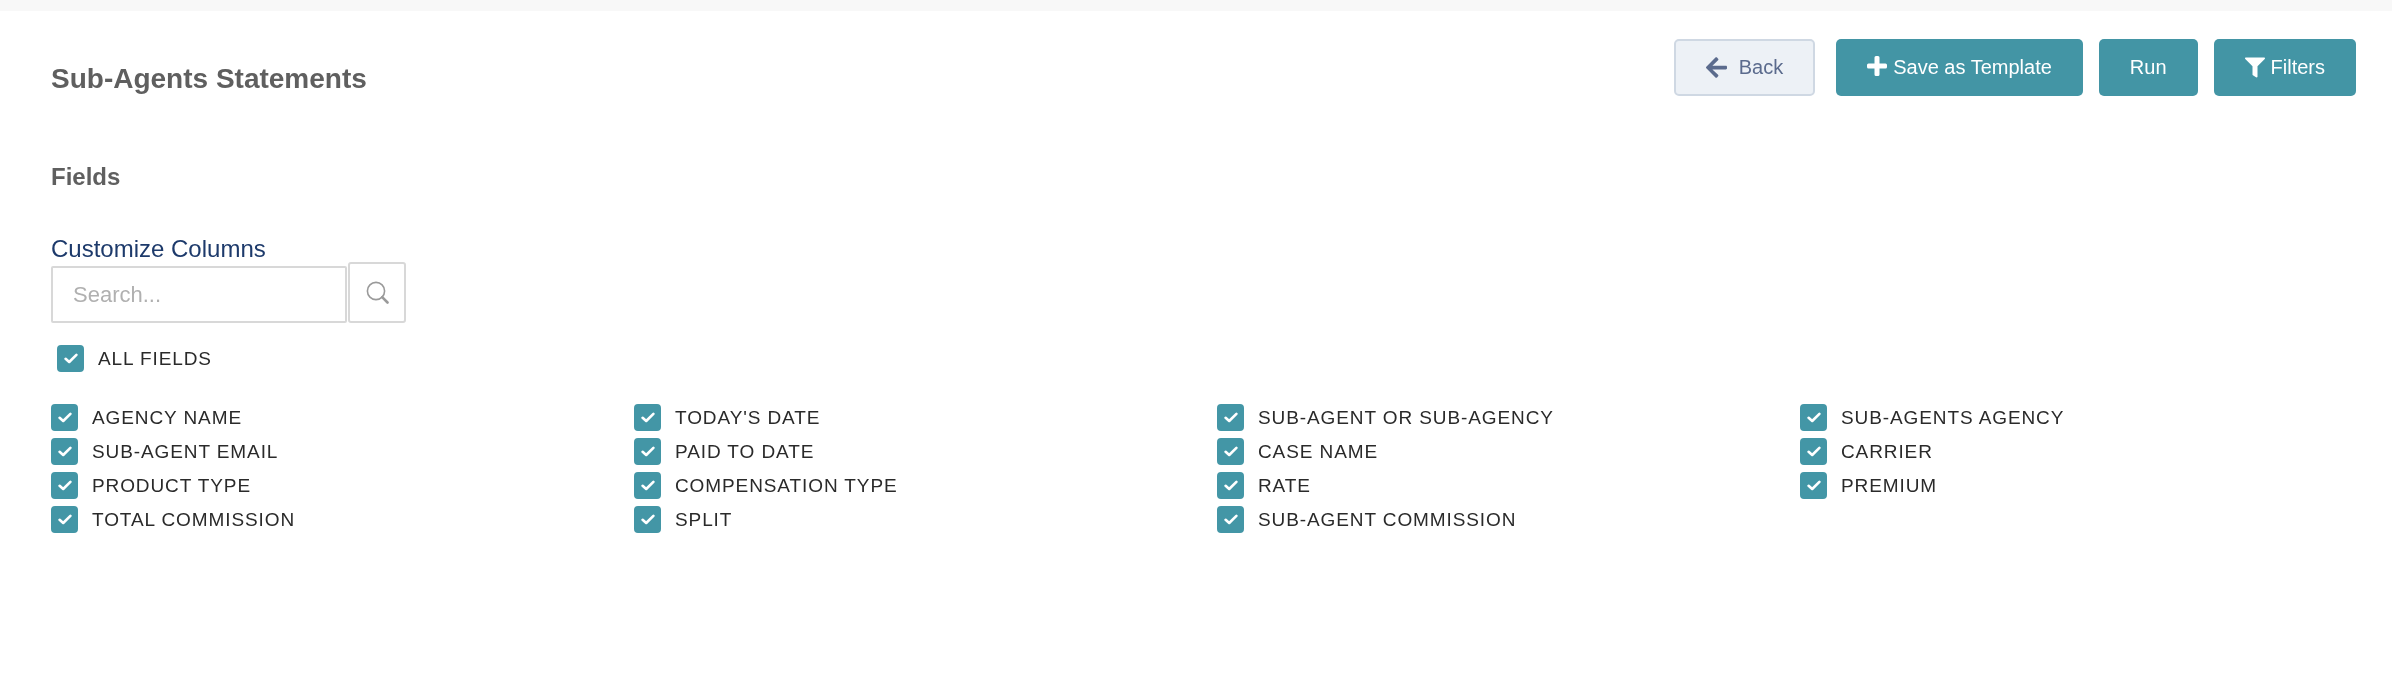 The height and width of the screenshot is (678, 2392). Describe the element at coordinates (171, 485) in the screenshot. I see `checkbox-label: PRODUCT TYPE` at that location.